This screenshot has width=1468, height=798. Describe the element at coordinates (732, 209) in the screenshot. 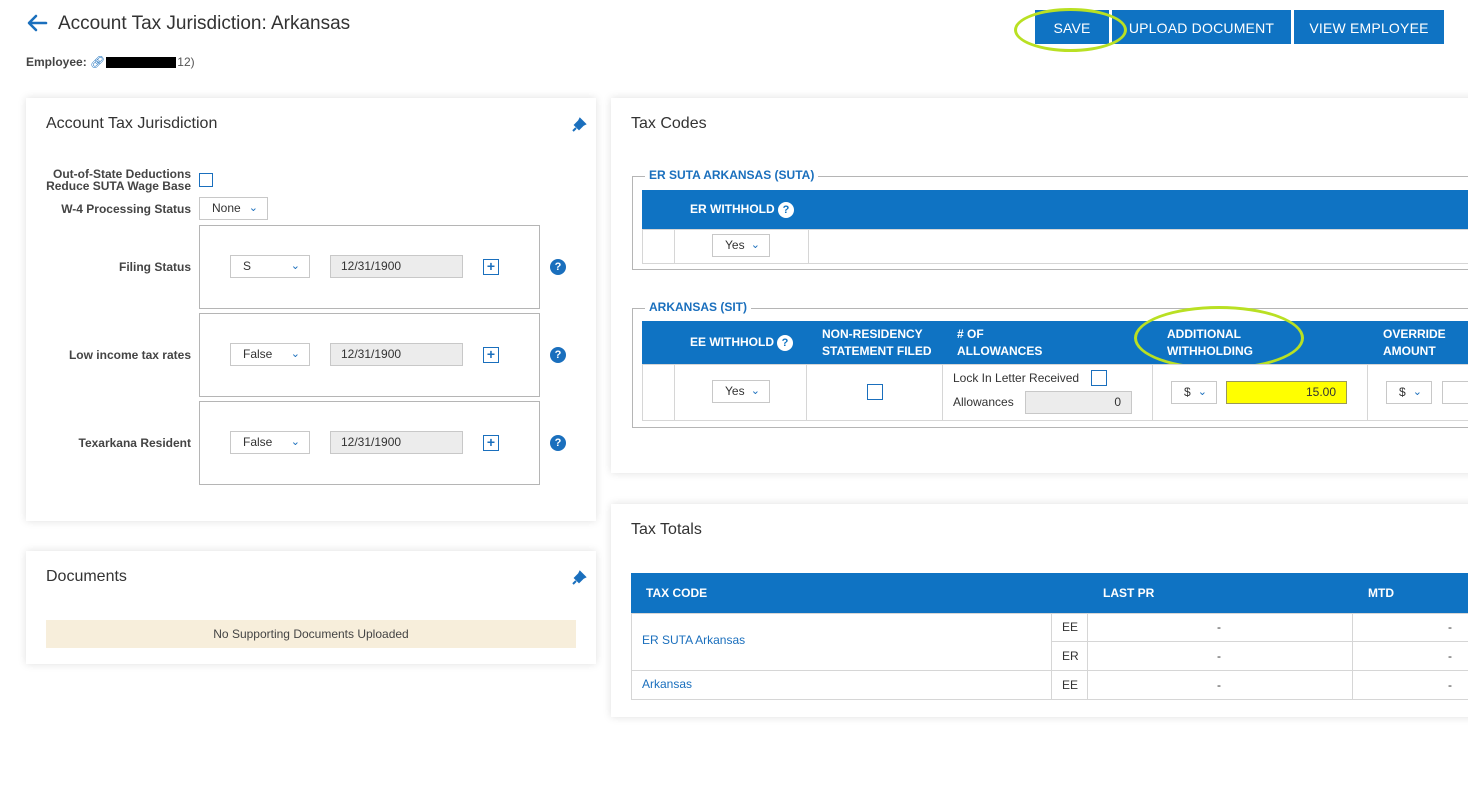

I see `er-withhold-header: ER WITHHOLD` at that location.